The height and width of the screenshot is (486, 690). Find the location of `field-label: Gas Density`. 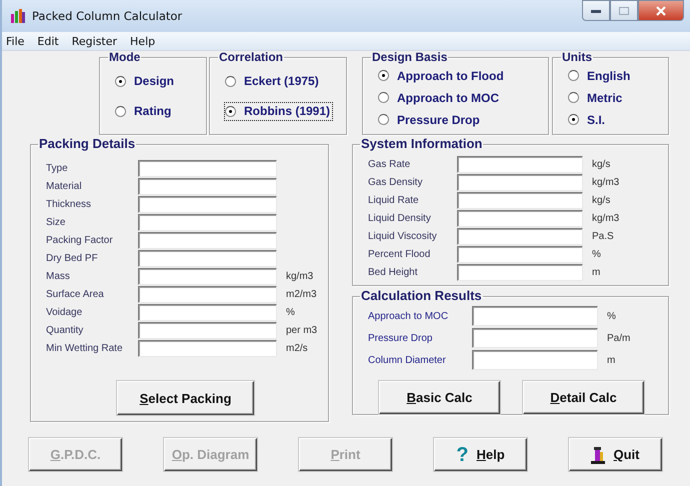

field-label: Gas Density is located at coordinates (396, 182).